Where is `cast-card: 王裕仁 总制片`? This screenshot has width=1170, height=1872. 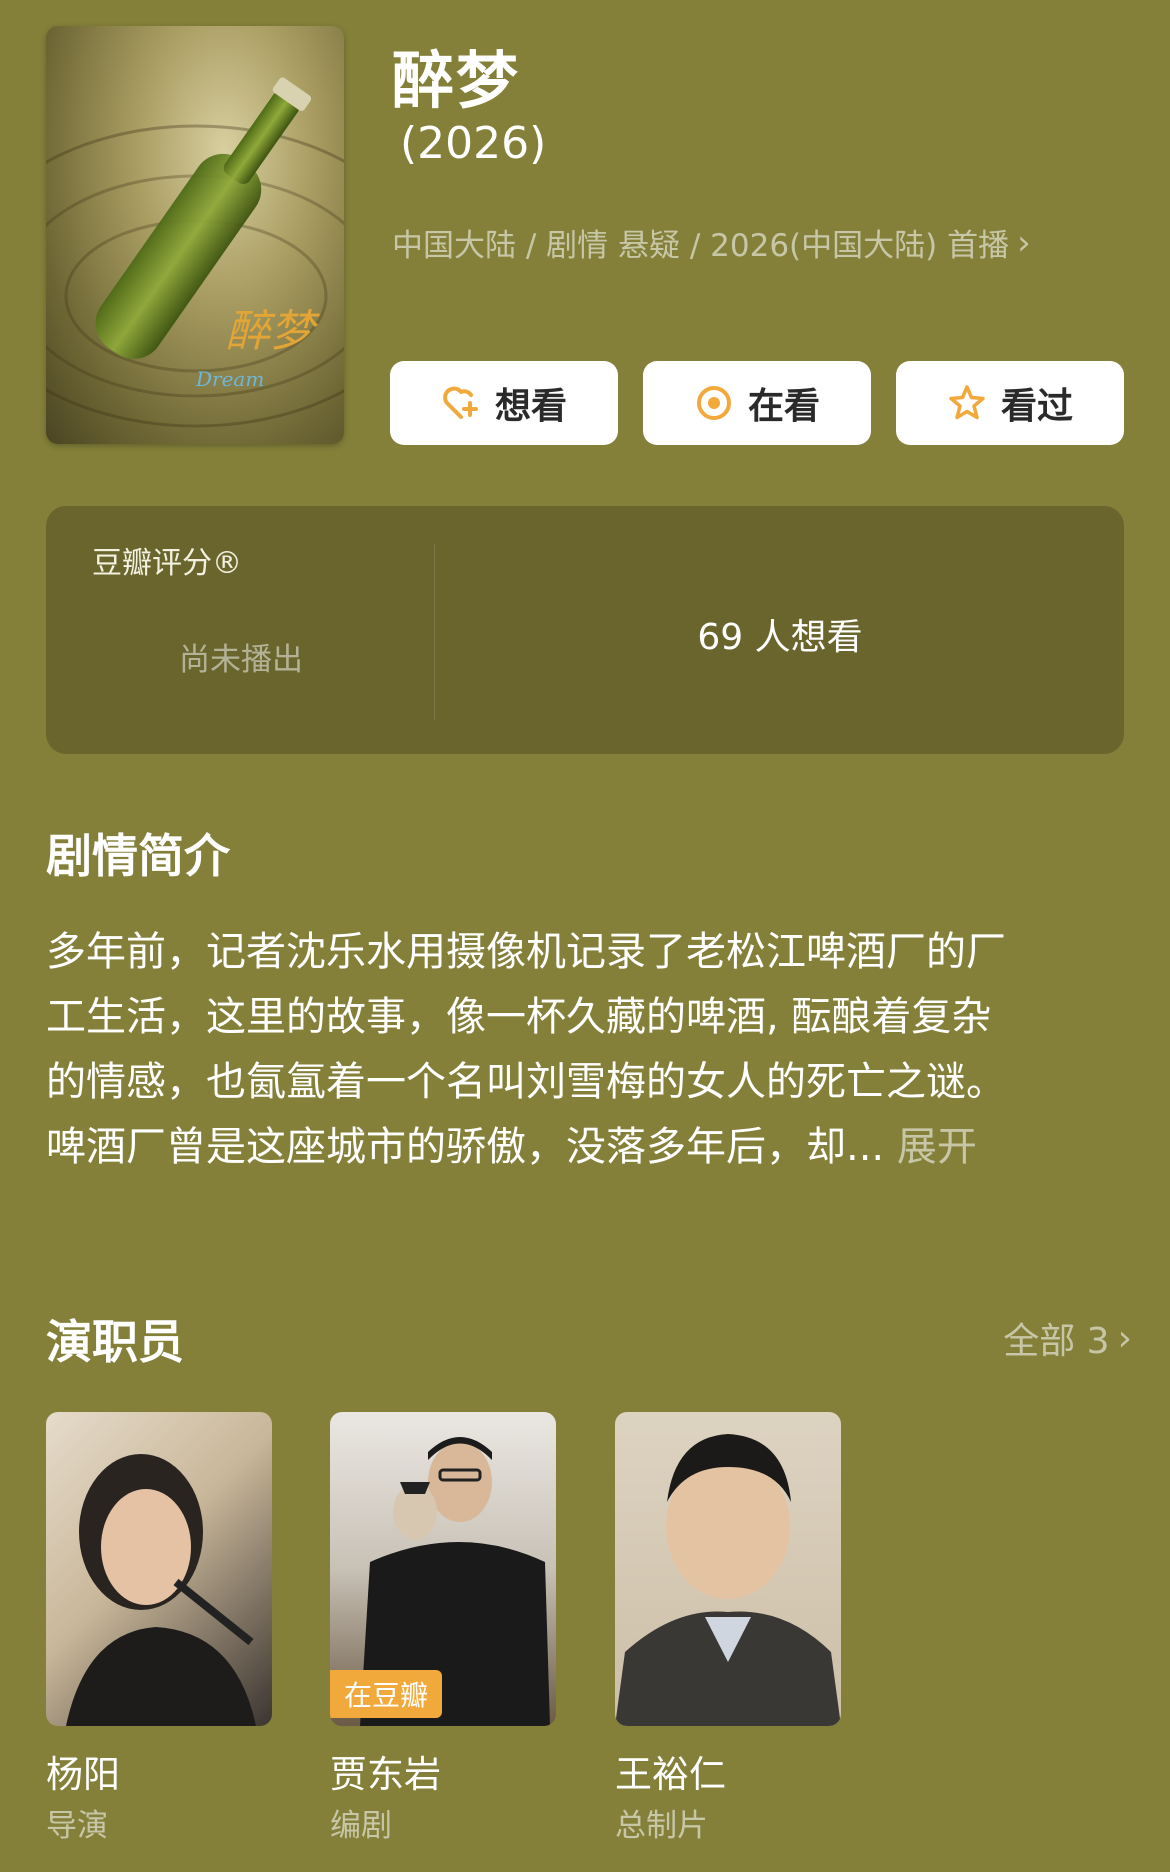 cast-card: 王裕仁 总制片 is located at coordinates (728, 1628).